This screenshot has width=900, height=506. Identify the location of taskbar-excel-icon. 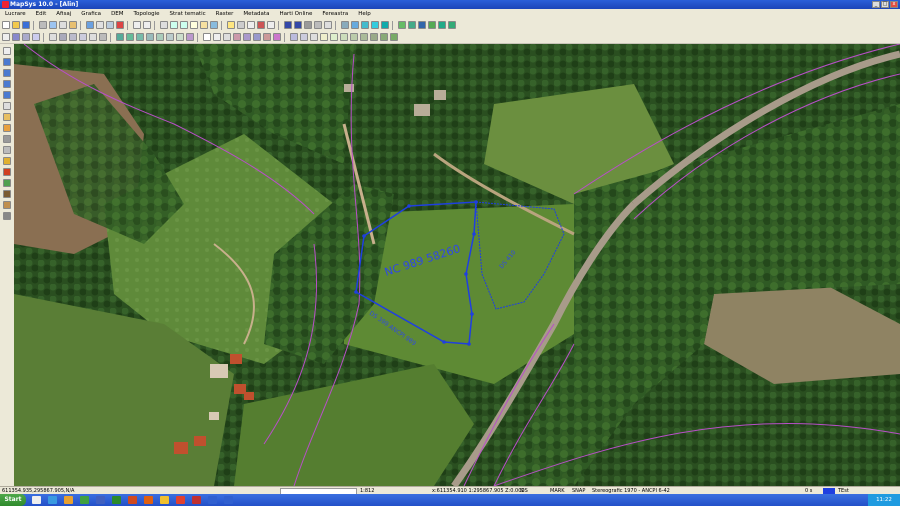
(116, 500).